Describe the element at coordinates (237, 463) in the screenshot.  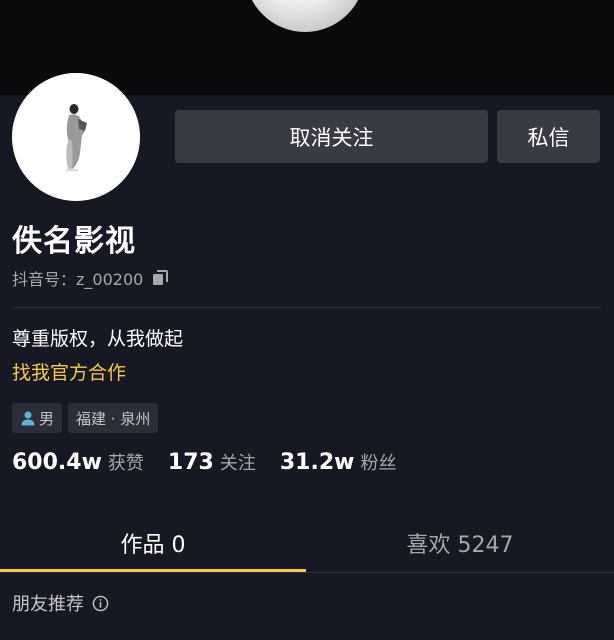
I see `following-label: 关注` at that location.